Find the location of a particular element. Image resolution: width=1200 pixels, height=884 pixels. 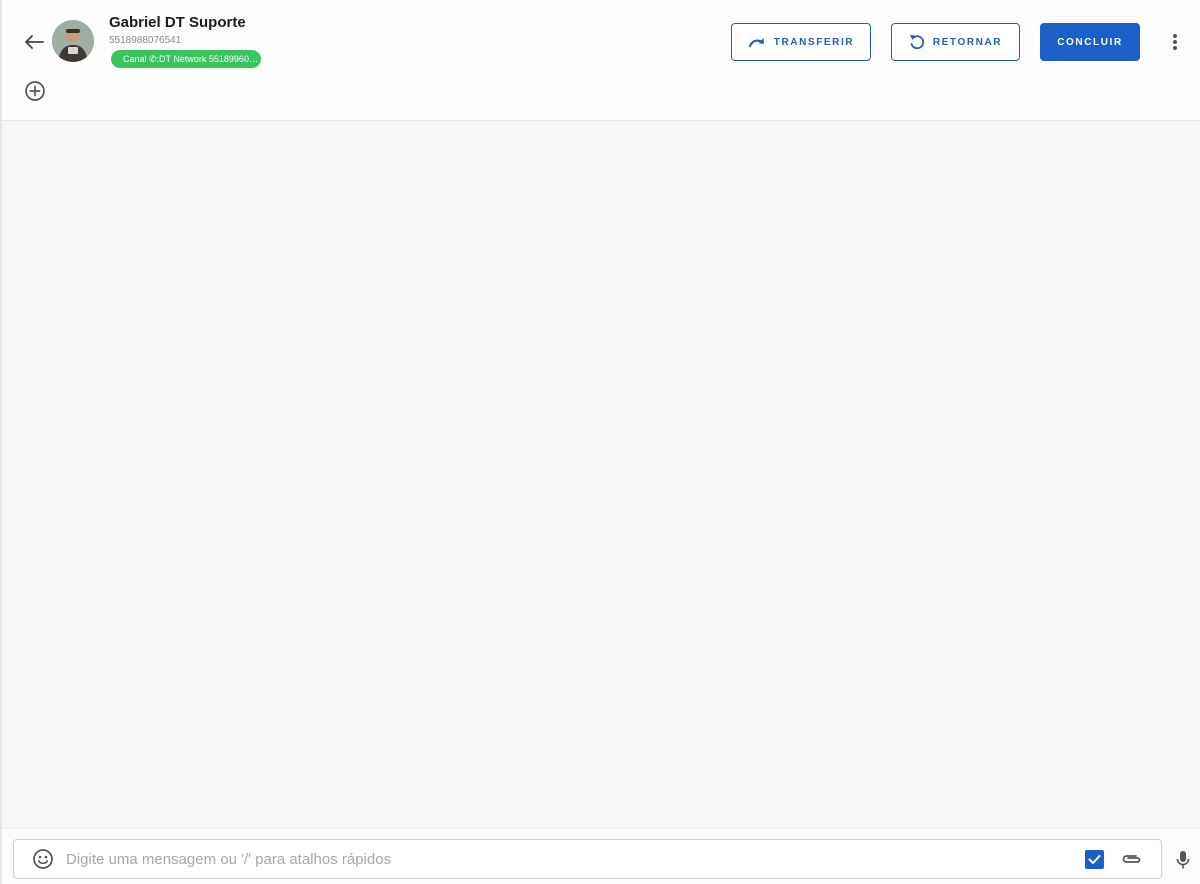

message-composer is located at coordinates (601, 856).